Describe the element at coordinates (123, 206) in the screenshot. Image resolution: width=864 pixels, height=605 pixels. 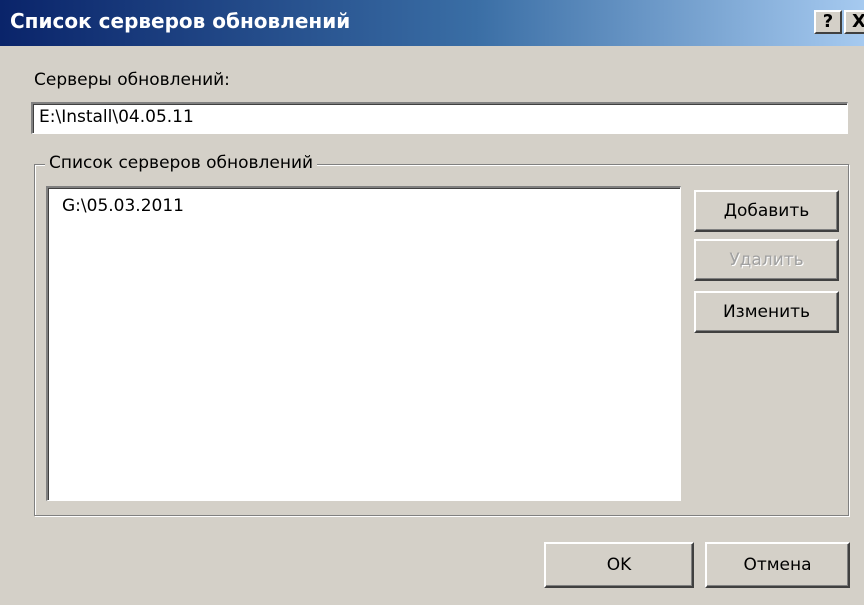
I see `list-item: G:\05.03.2011` at that location.